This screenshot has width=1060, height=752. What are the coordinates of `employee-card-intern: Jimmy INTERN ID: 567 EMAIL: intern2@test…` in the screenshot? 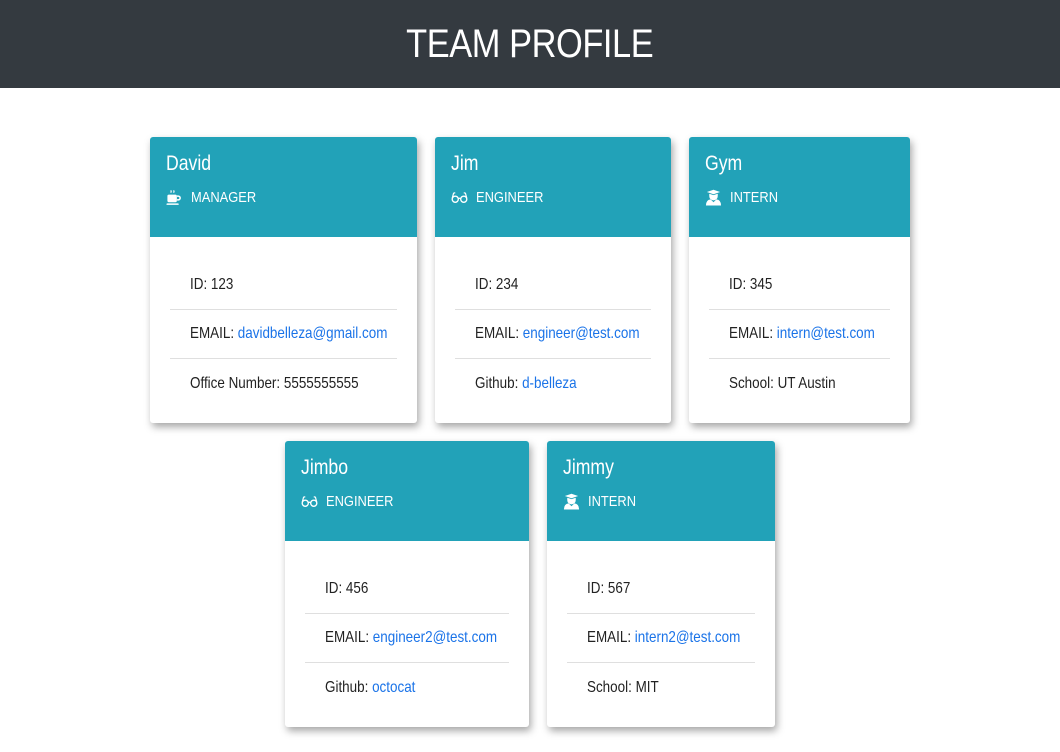 It's located at (661, 584).